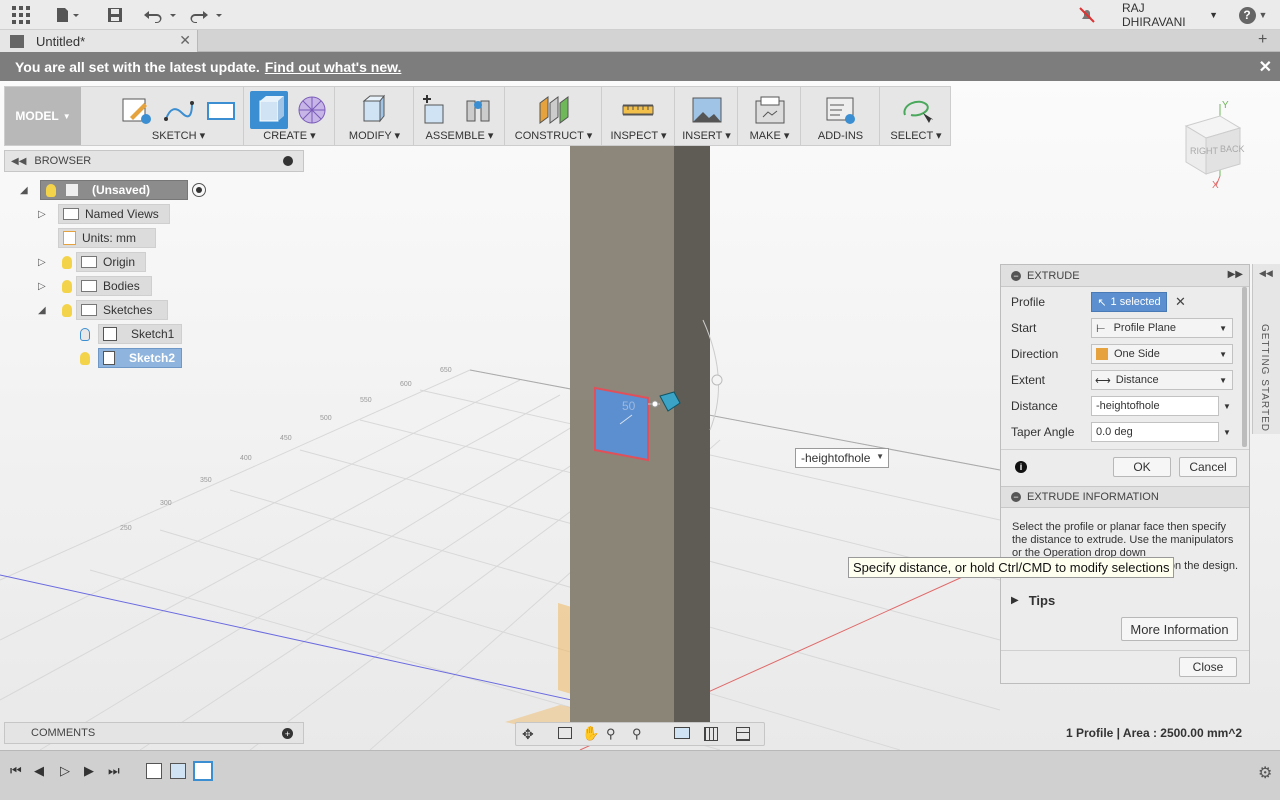  What do you see at coordinates (131, 334) in the screenshot?
I see `browser-item-sketch1: Sketch1` at bounding box center [131, 334].